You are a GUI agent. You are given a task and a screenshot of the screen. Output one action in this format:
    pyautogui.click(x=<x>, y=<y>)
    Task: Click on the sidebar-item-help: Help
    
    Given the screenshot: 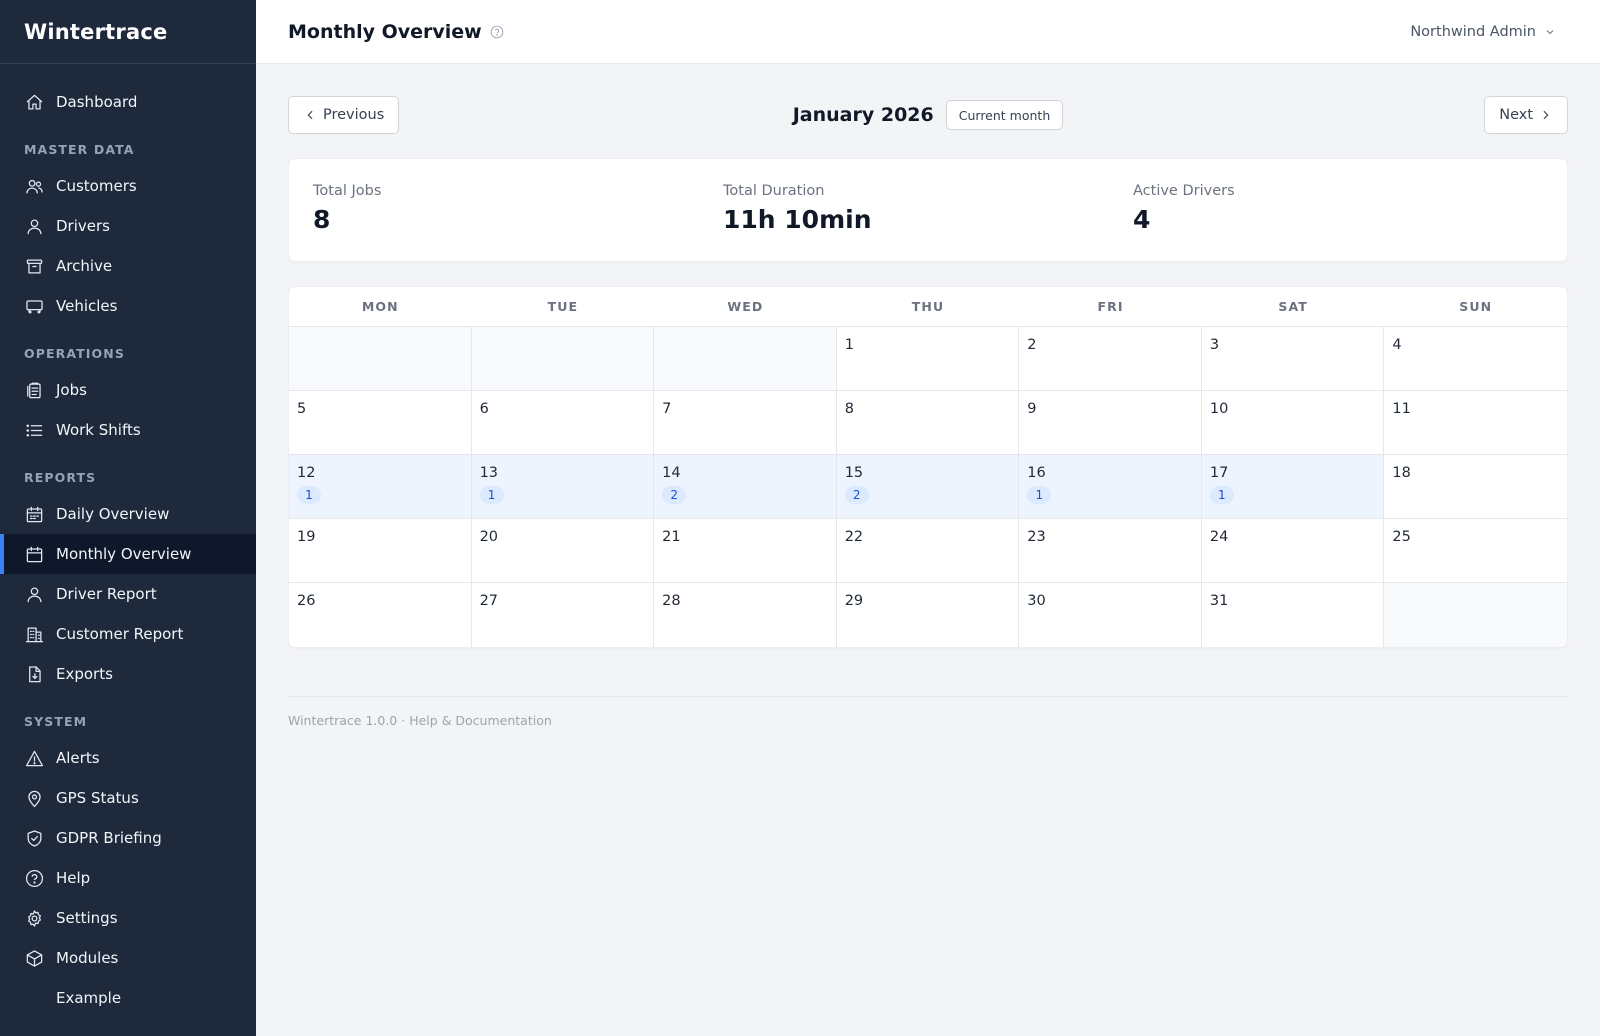 What is the action you would take?
    pyautogui.click(x=128, y=878)
    